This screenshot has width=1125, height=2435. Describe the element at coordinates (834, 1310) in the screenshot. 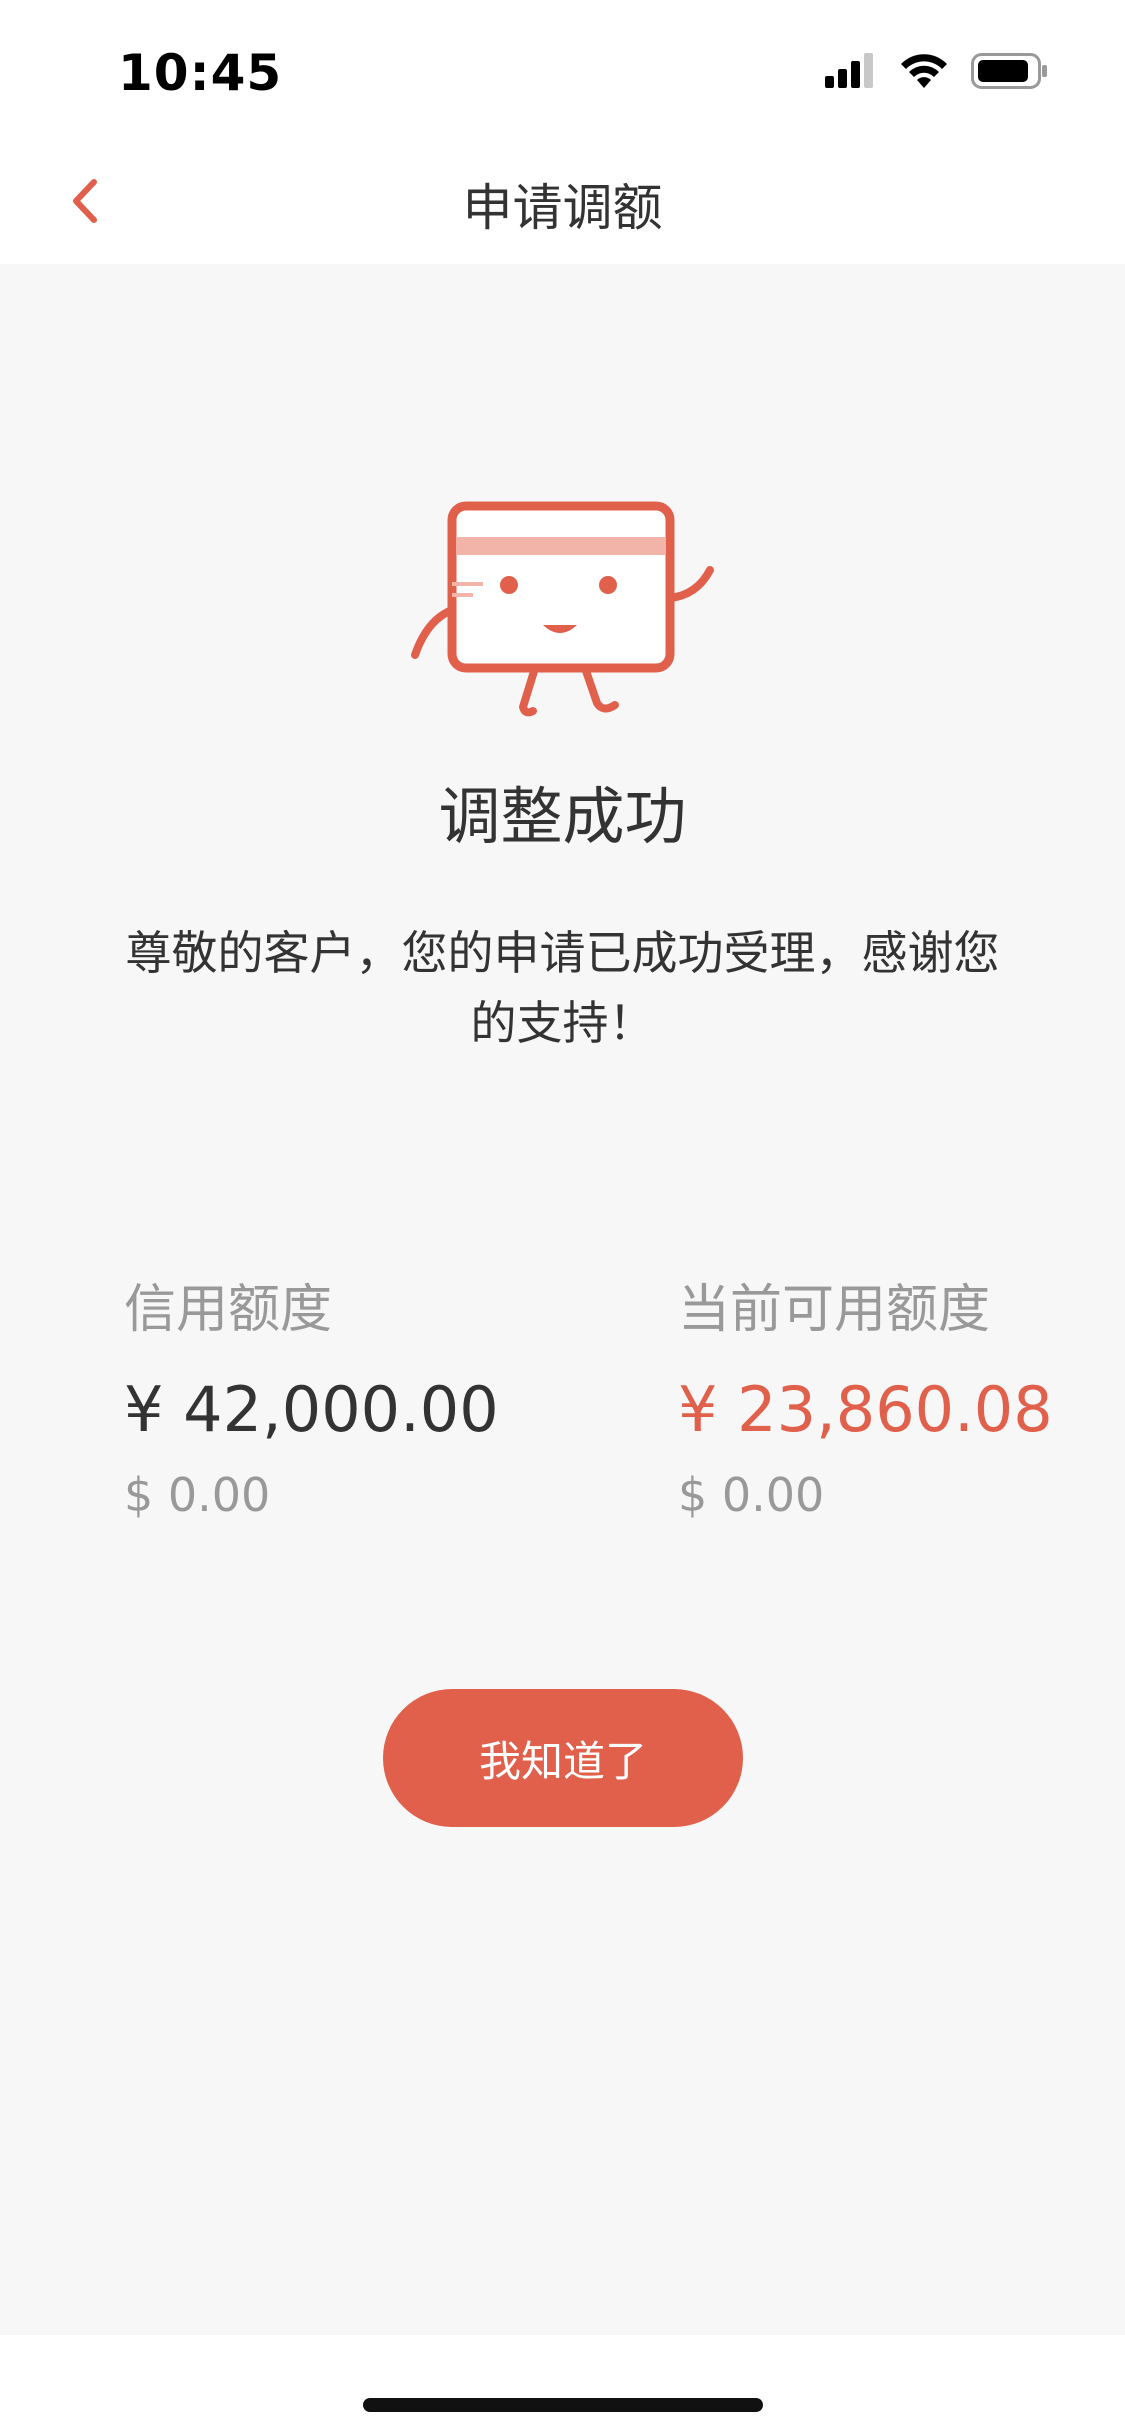

I see `available-limit-label: 当前可用额度` at that location.